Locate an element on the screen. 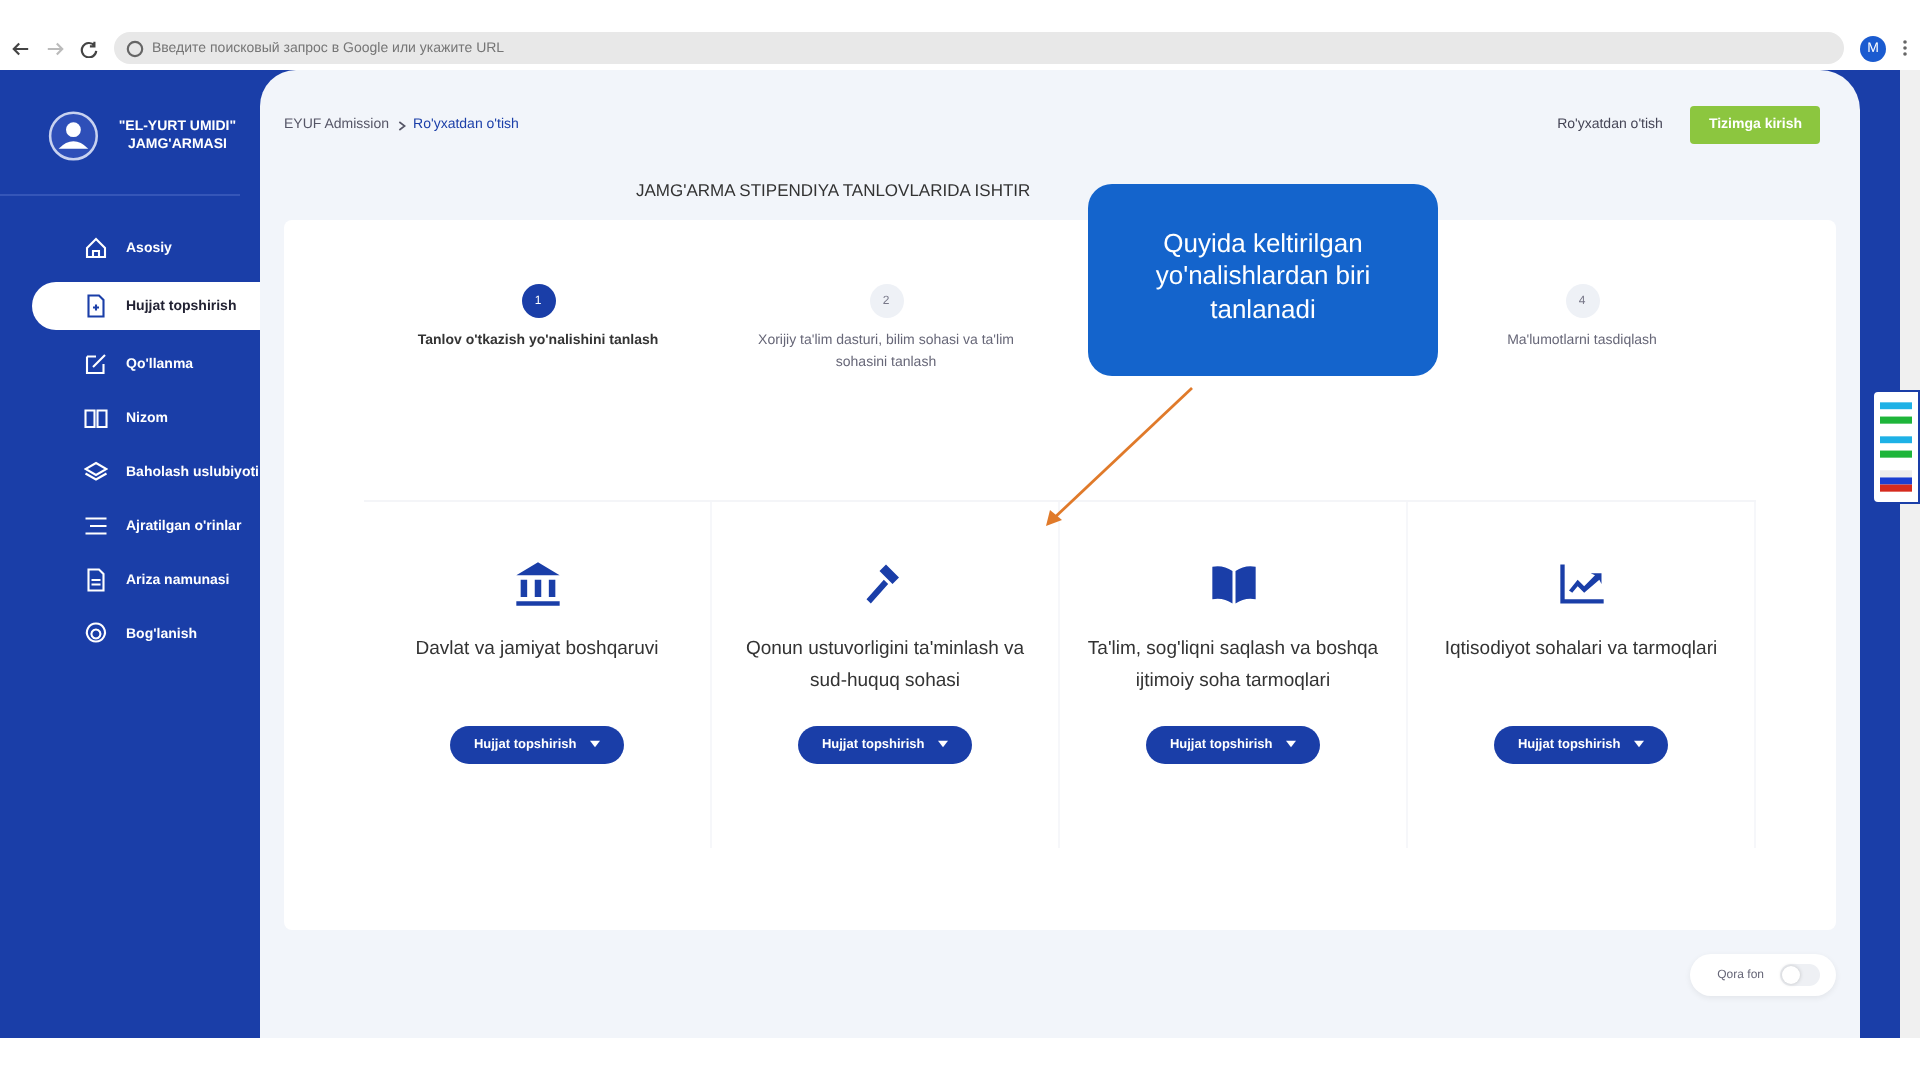 This screenshot has width=1920, height=1080. location-icon is located at coordinates (96, 634).